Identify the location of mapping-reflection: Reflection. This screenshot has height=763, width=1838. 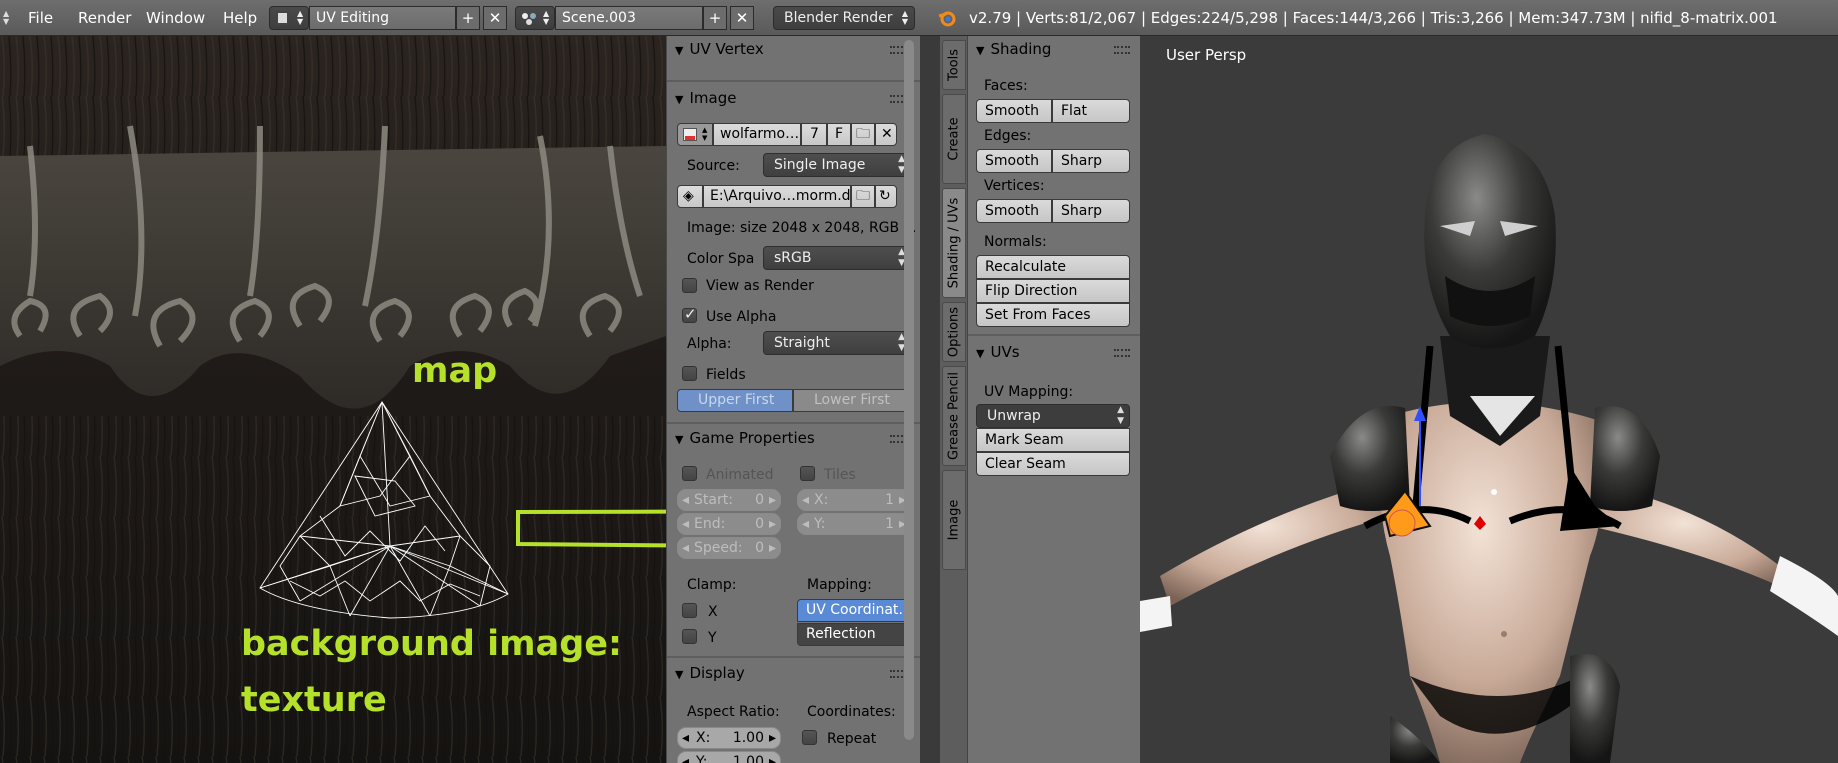
(854, 634).